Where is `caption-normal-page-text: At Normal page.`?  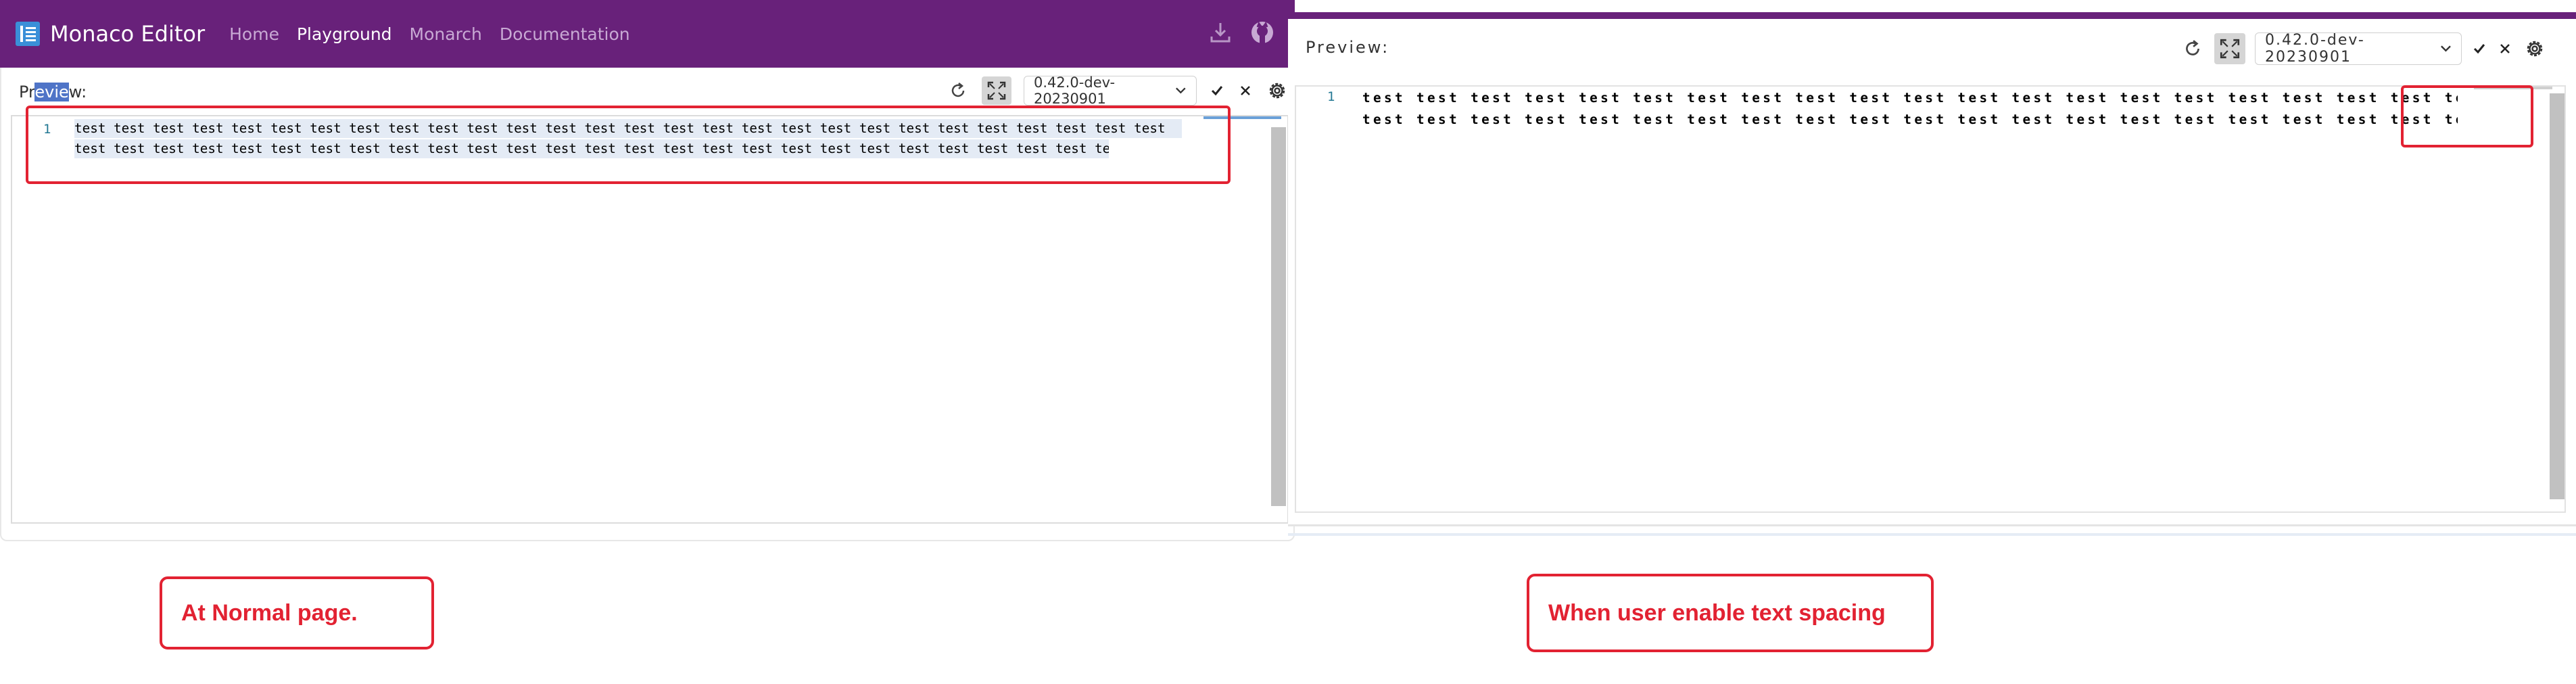 caption-normal-page-text: At Normal page. is located at coordinates (269, 613).